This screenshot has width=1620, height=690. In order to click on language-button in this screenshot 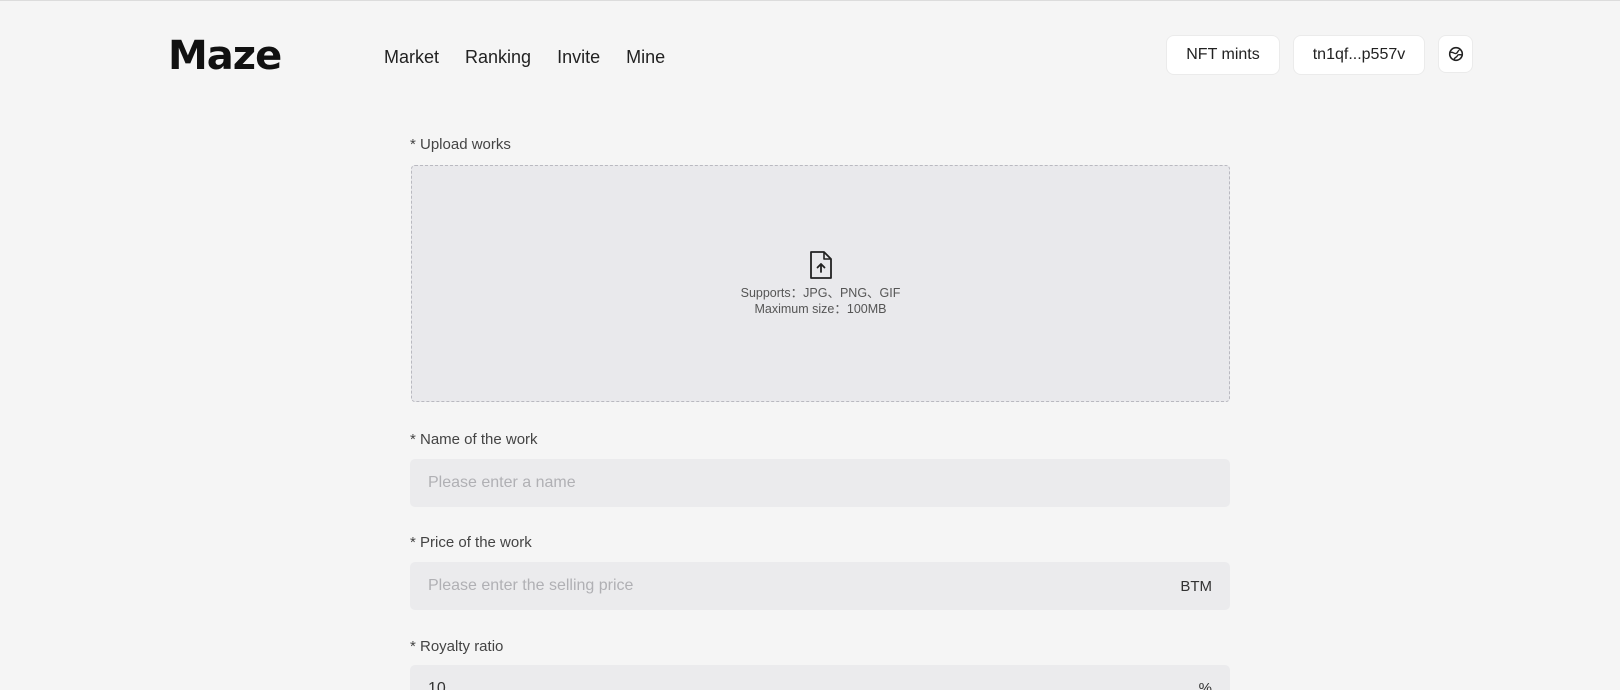, I will do `click(1455, 54)`.